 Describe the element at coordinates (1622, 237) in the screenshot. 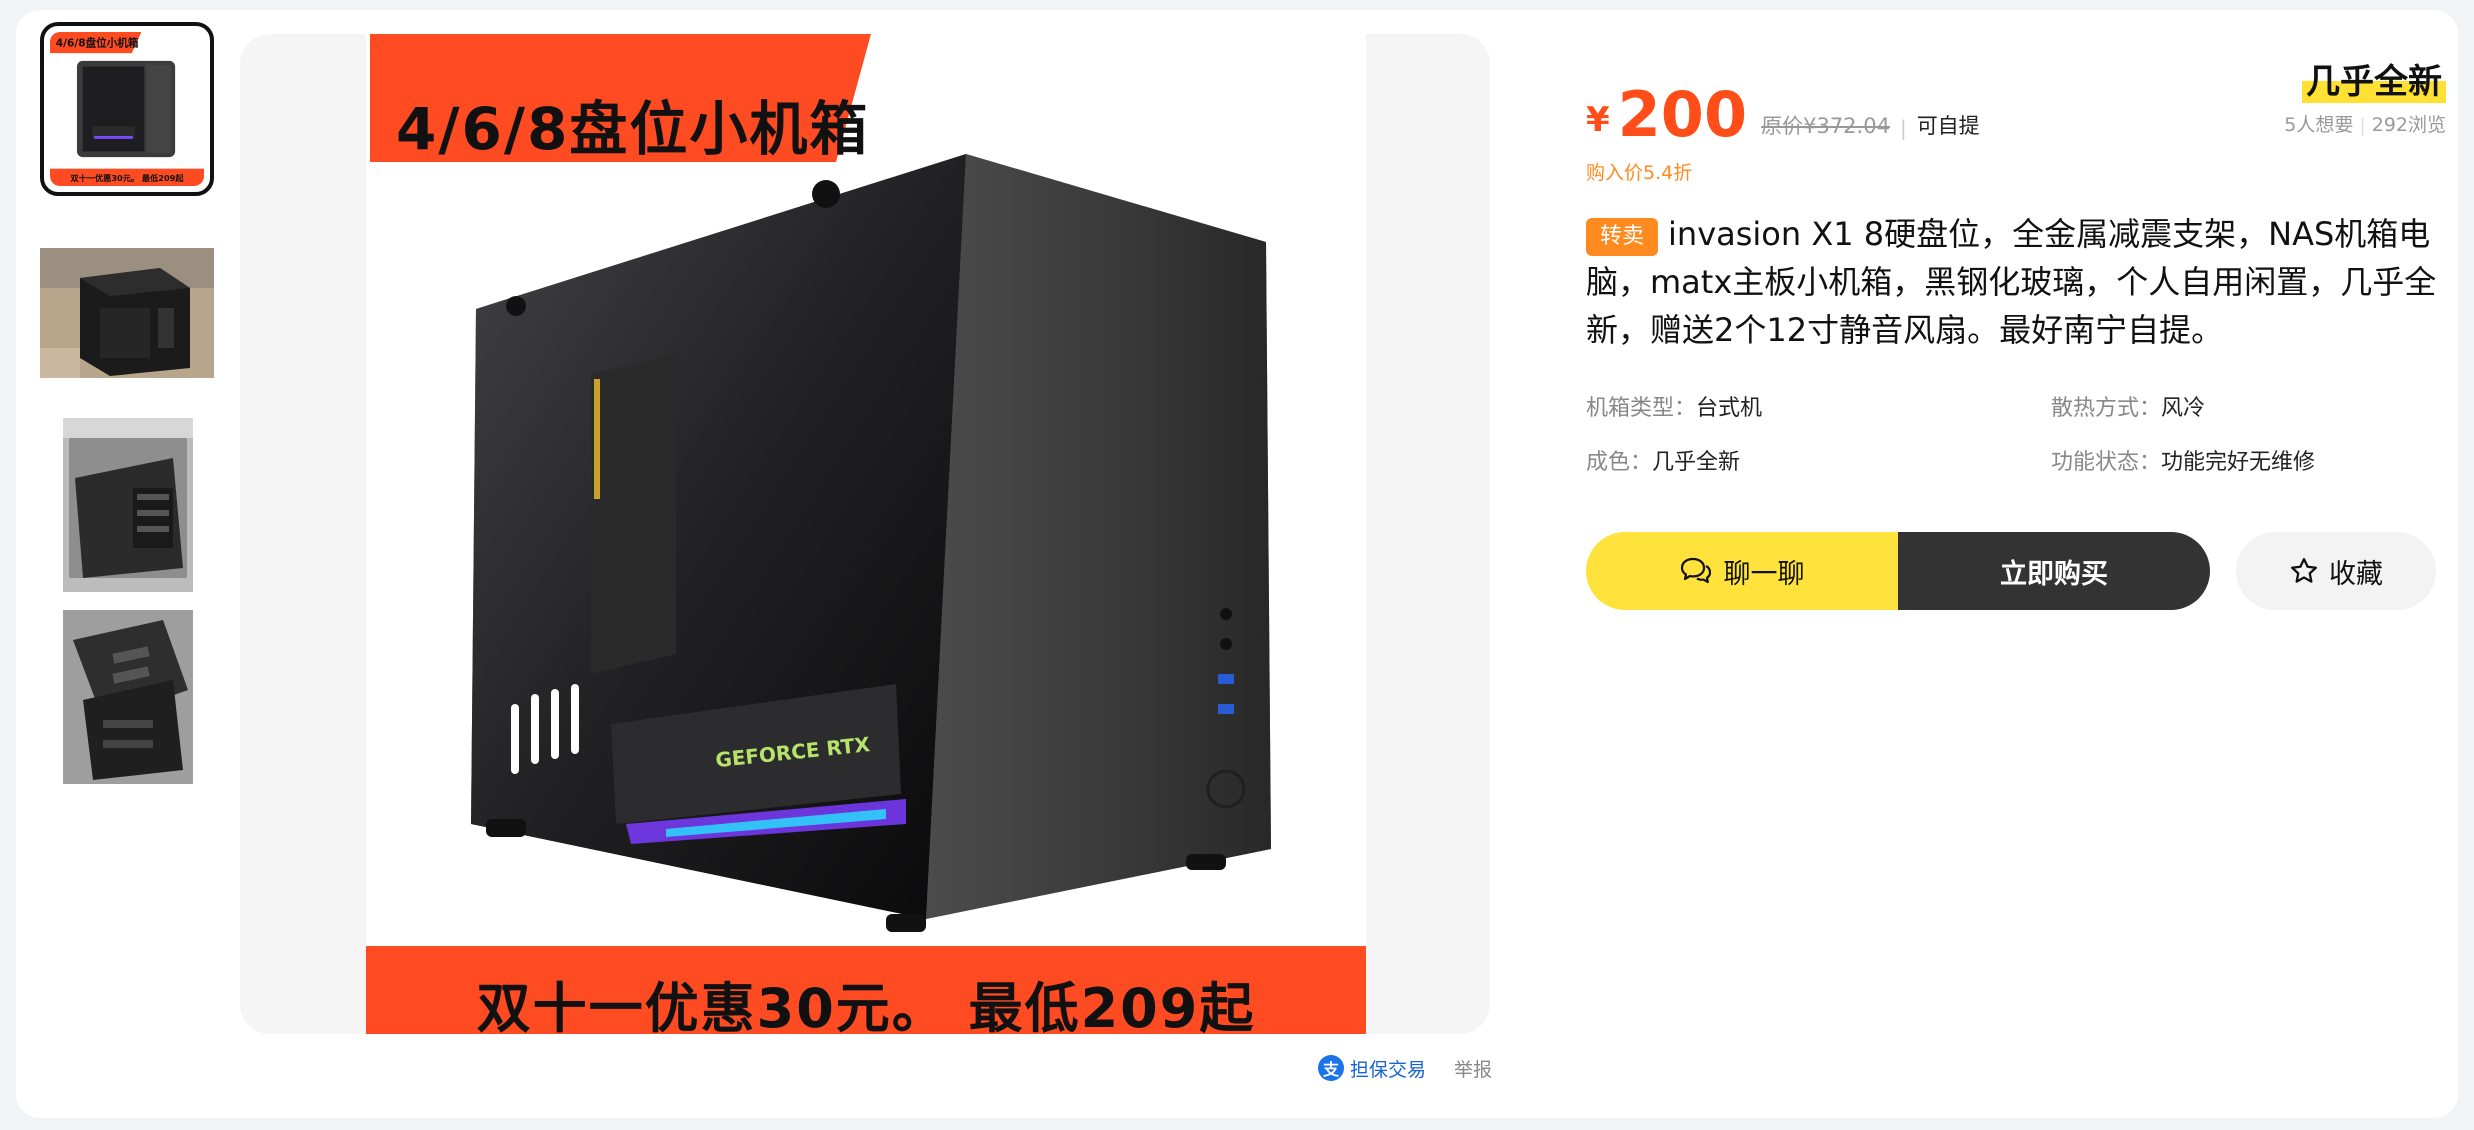

I see `resale-tag: 转卖` at that location.